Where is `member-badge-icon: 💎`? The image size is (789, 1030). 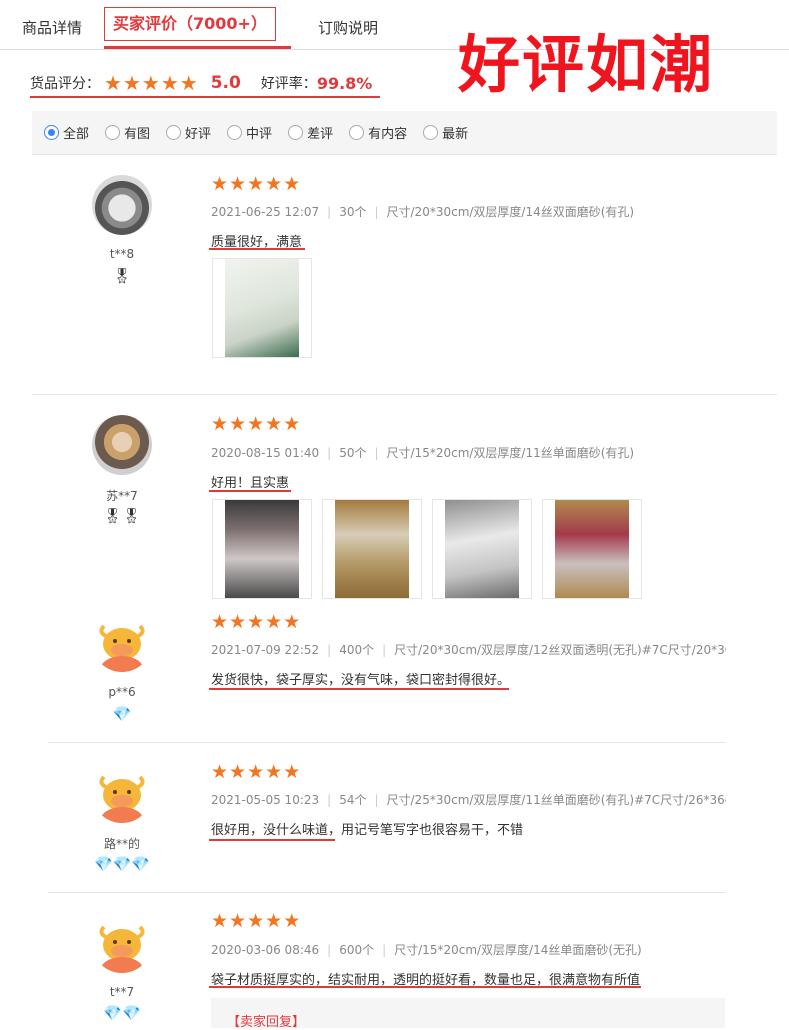
member-badge-icon: 💎 is located at coordinates (122, 714).